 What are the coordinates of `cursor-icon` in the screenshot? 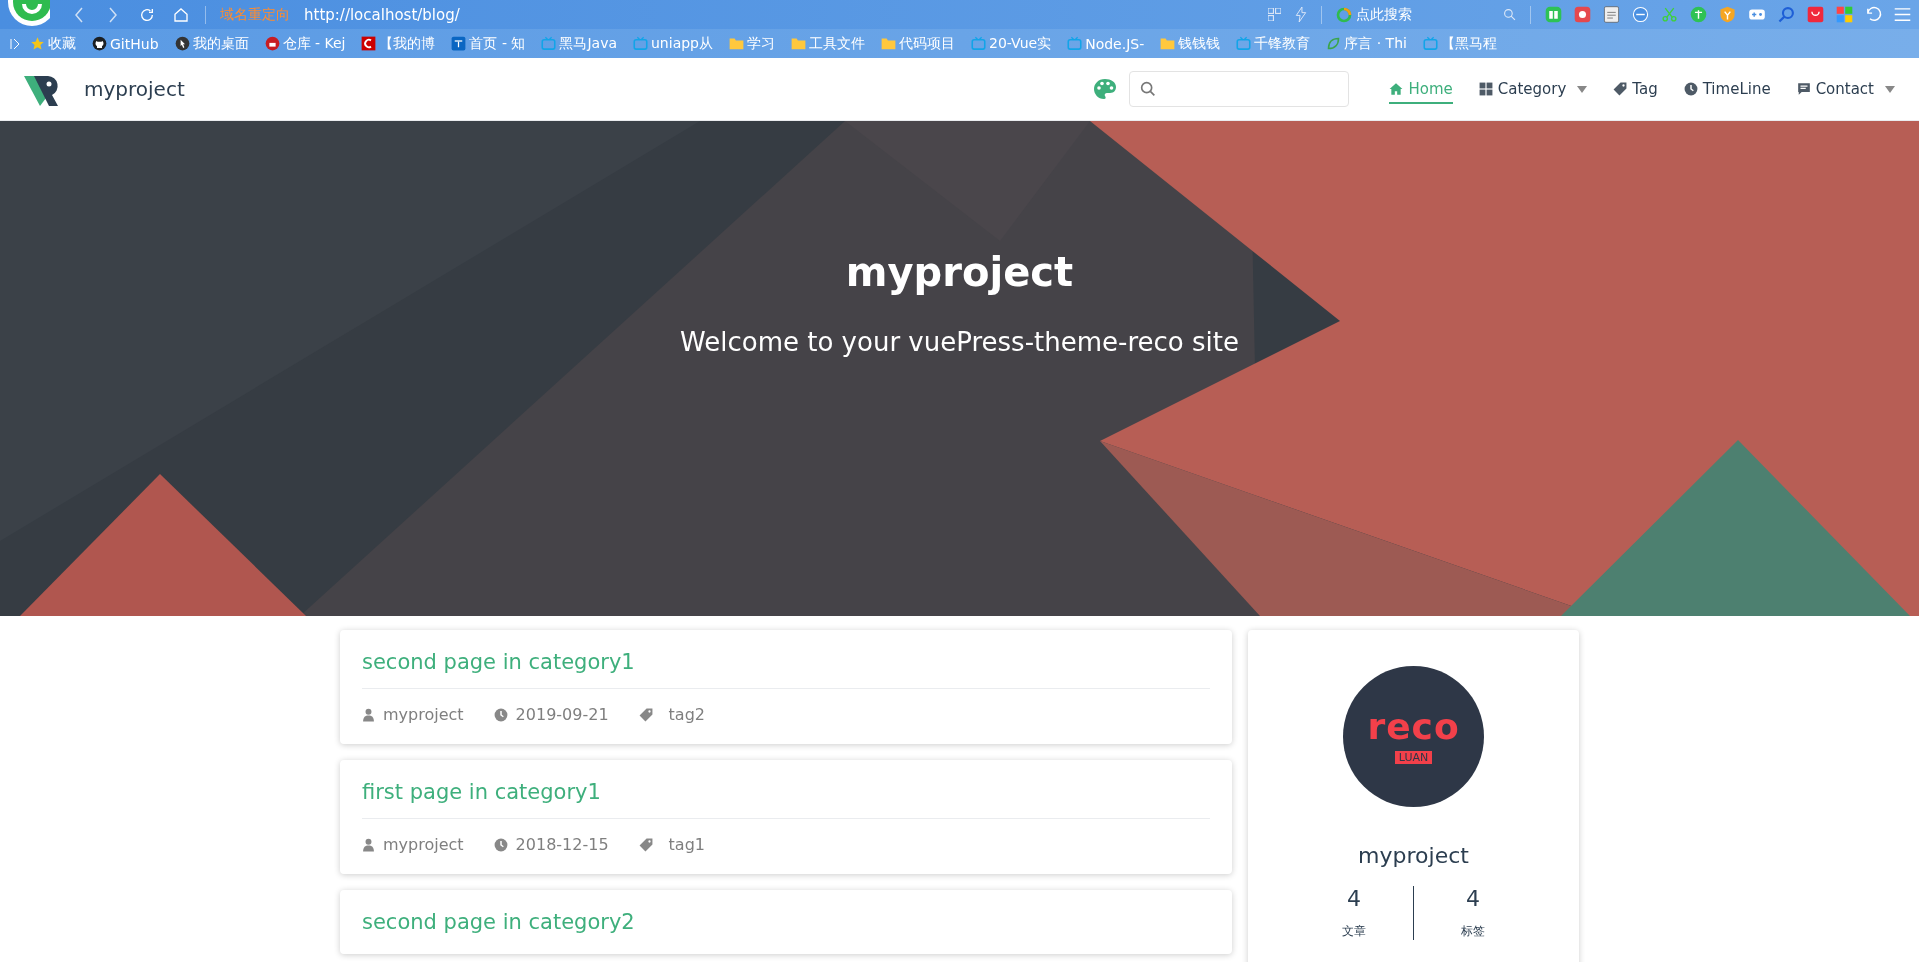 It's located at (182, 43).